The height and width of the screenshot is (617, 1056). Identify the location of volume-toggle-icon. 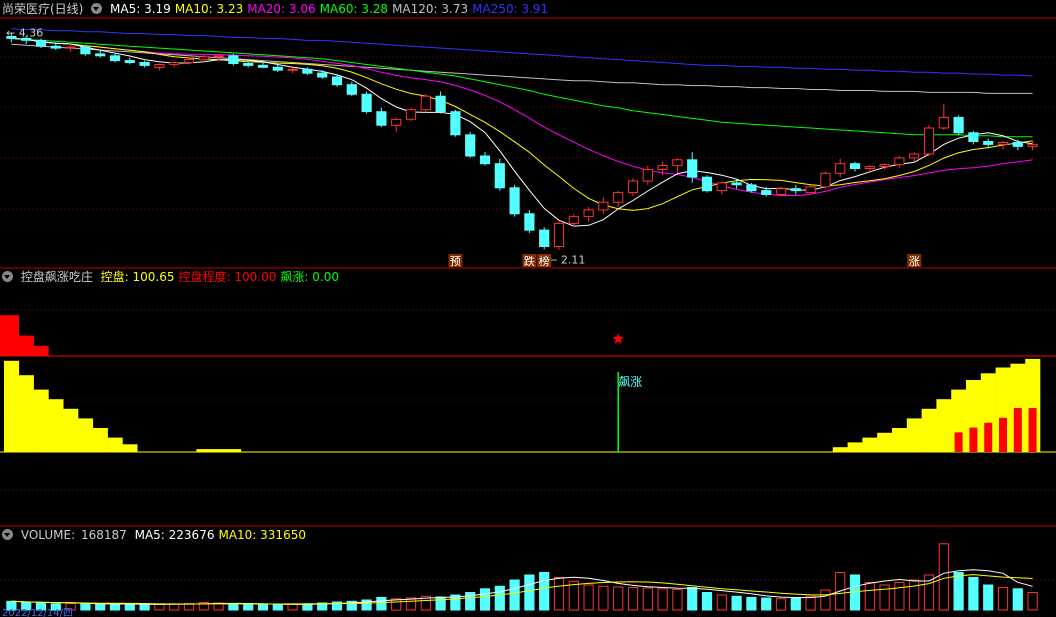
(7, 534).